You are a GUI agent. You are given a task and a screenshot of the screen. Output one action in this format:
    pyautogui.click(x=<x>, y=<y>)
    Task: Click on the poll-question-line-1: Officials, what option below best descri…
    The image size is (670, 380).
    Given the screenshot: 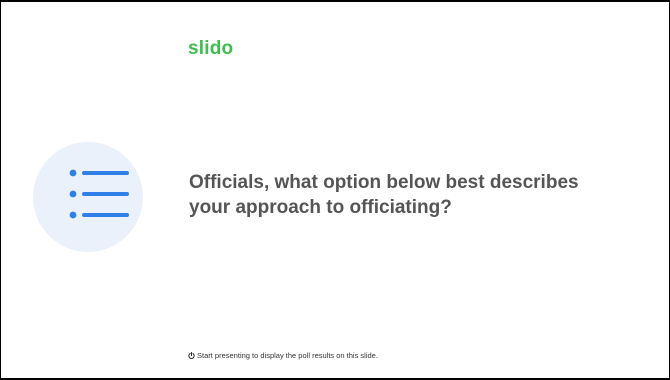 What is the action you would take?
    pyautogui.click(x=384, y=182)
    